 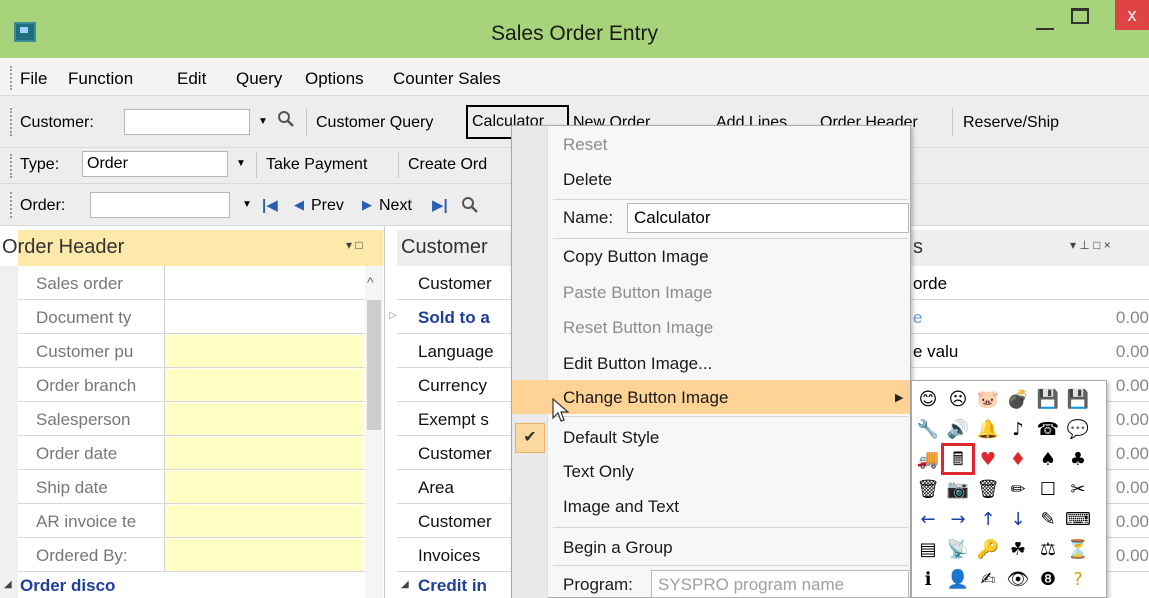 What do you see at coordinates (928, 400) in the screenshot?
I see `palette-image-icon: 😊` at bounding box center [928, 400].